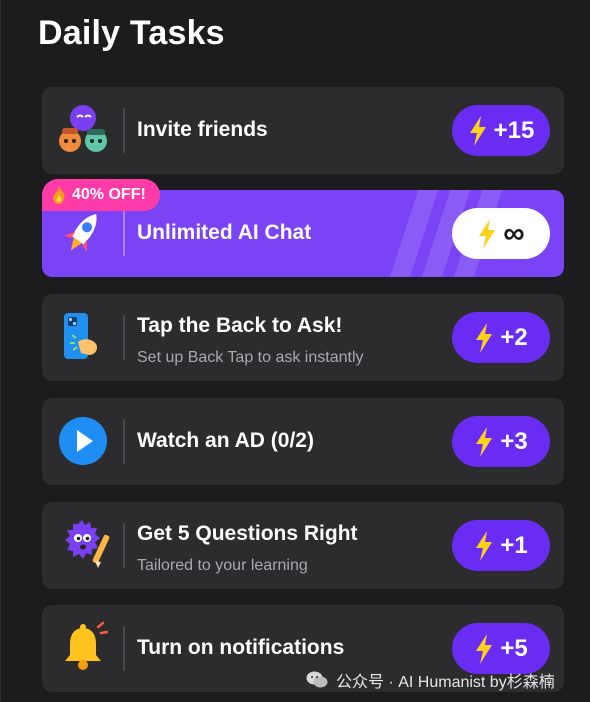 The width and height of the screenshot is (590, 702). Describe the element at coordinates (83, 648) in the screenshot. I see `bell-icon` at that location.